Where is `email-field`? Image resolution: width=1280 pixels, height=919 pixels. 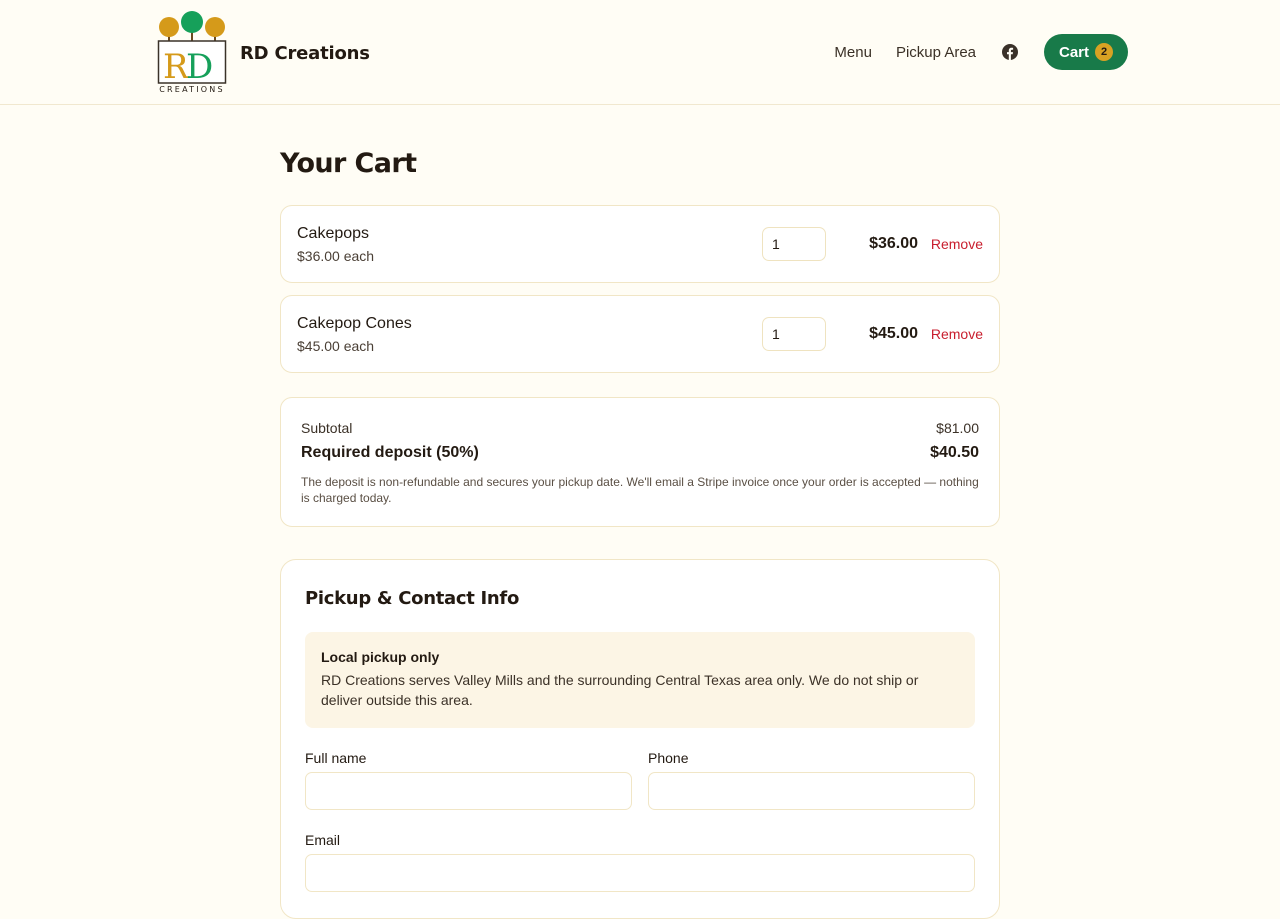 email-field is located at coordinates (640, 873).